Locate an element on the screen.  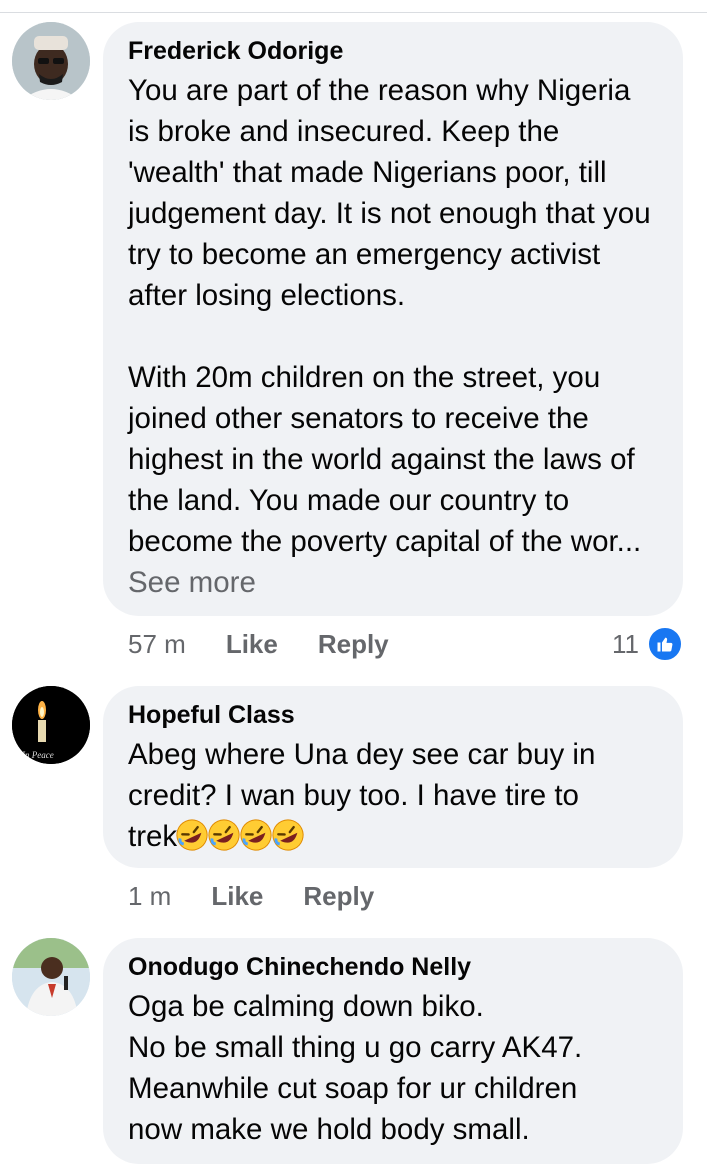
comment-timestamp: 1 m is located at coordinates (149, 896).